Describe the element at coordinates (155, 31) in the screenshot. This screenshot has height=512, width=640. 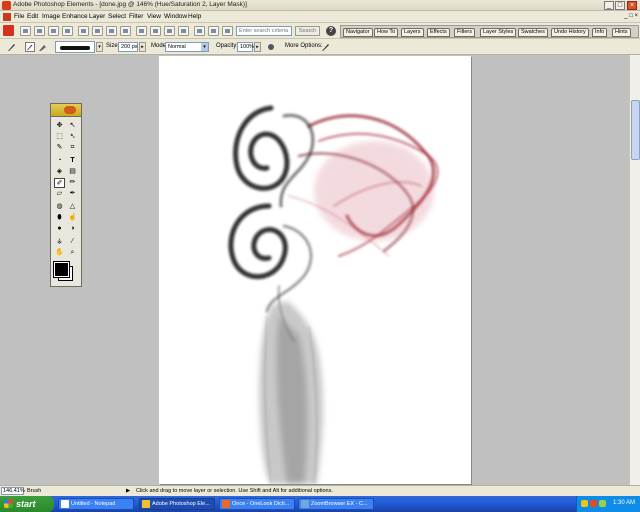
I see `online-services-icon` at that location.